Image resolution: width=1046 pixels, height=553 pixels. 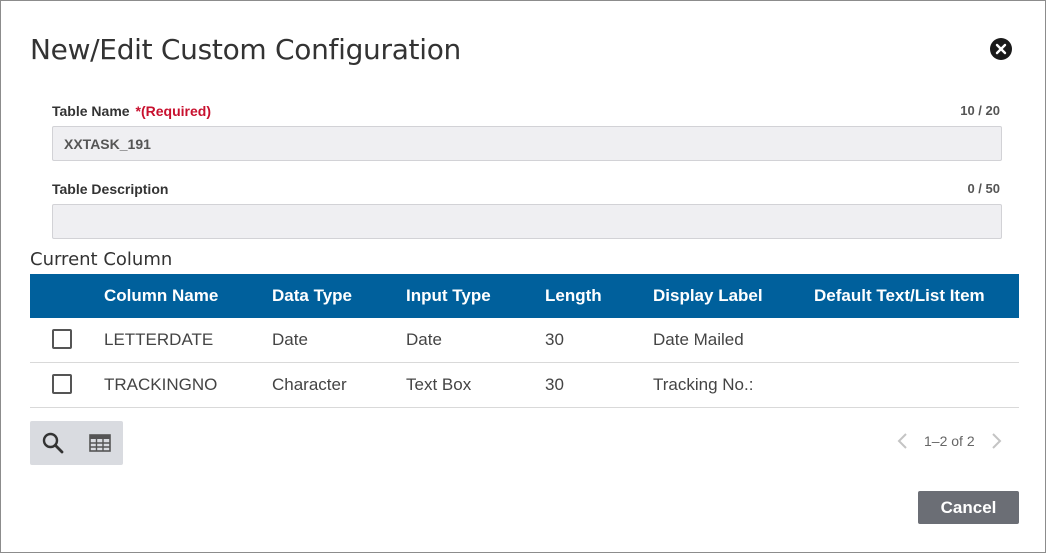 I want to click on header-default-text: Default Text/List Item, so click(x=899, y=296).